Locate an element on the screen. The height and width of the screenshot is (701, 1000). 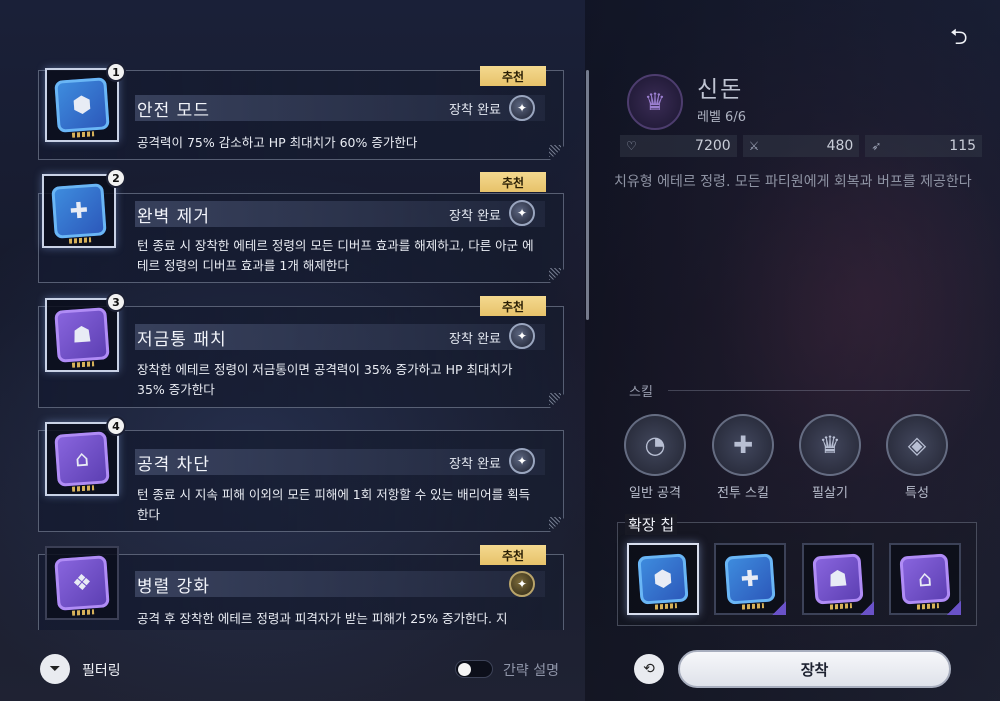
back-button: ⮌ is located at coordinates (959, 39).